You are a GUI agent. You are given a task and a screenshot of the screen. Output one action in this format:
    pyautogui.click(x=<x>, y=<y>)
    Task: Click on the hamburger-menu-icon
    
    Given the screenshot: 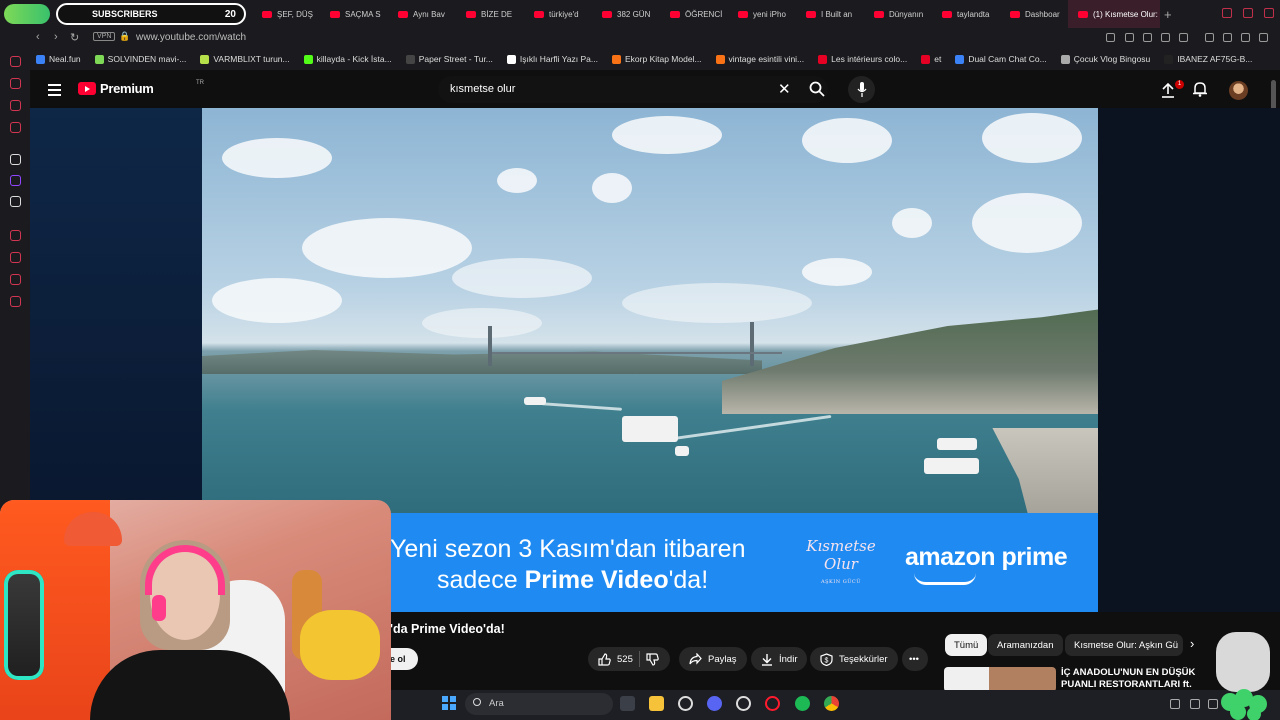 What is the action you would take?
    pyautogui.click(x=54, y=91)
    